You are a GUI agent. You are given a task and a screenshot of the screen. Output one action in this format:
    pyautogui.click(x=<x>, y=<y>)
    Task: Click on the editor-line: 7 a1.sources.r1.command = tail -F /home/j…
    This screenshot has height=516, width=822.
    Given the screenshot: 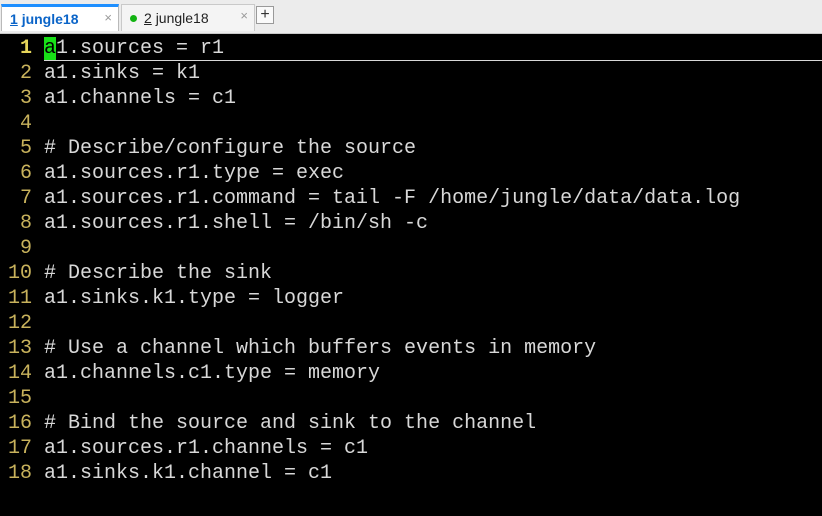 What is the action you would take?
    pyautogui.click(x=411, y=198)
    